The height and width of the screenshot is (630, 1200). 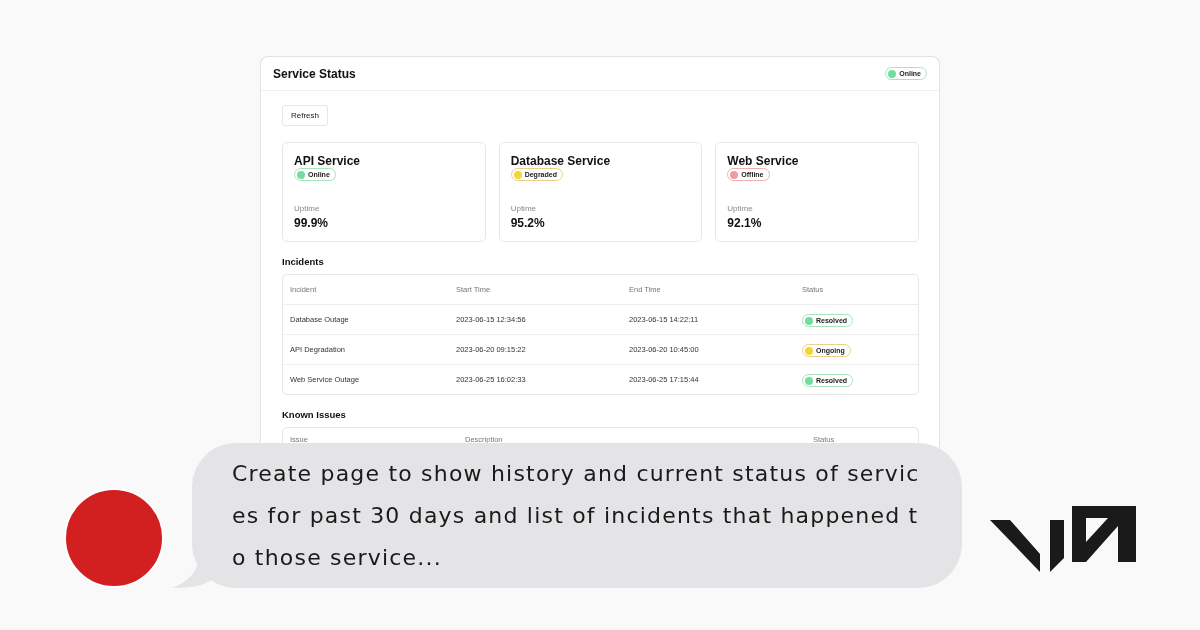 What do you see at coordinates (314, 414) in the screenshot?
I see `section-title: Known Issues` at bounding box center [314, 414].